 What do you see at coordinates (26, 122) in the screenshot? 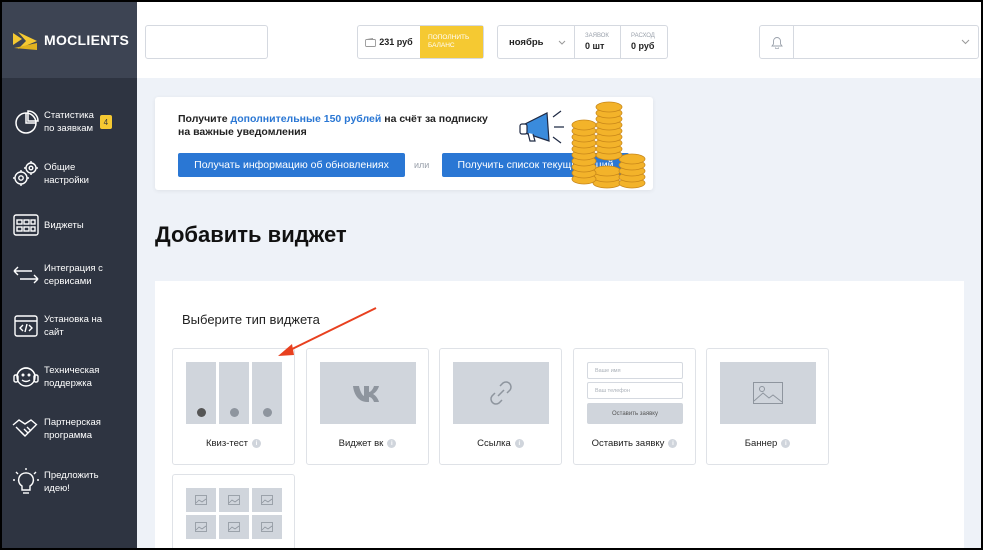
I see `pie-chart-icon` at bounding box center [26, 122].